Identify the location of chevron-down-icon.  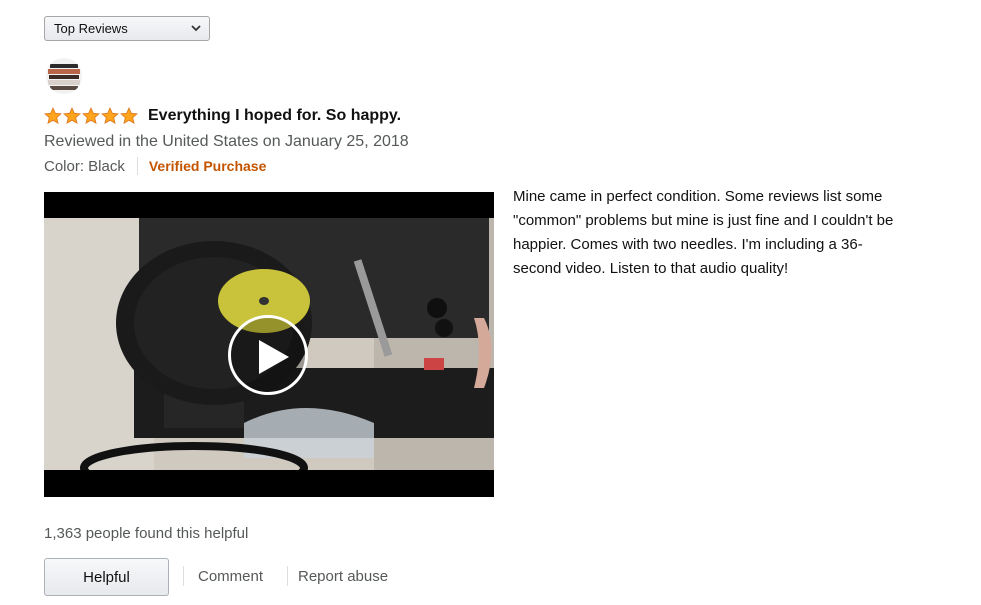
(196, 28).